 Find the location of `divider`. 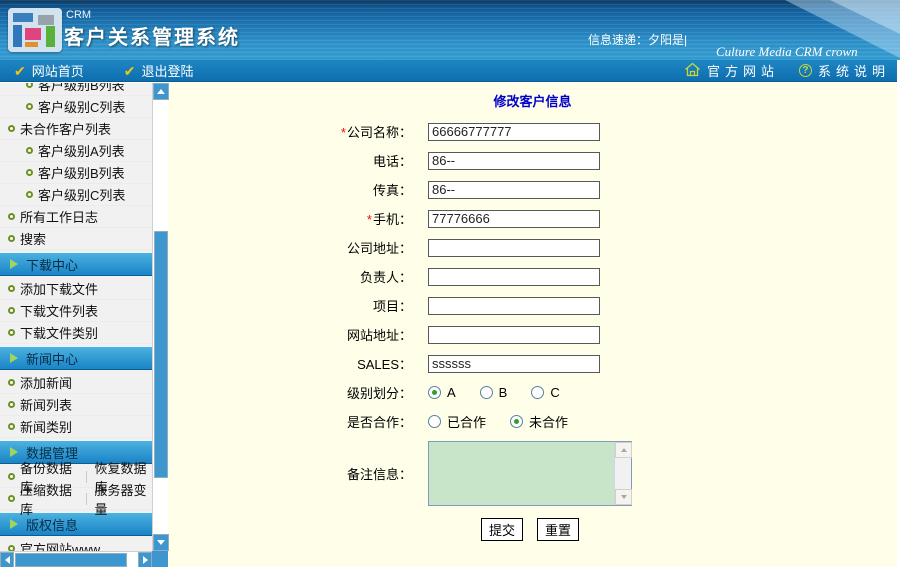

divider is located at coordinates (86, 498).